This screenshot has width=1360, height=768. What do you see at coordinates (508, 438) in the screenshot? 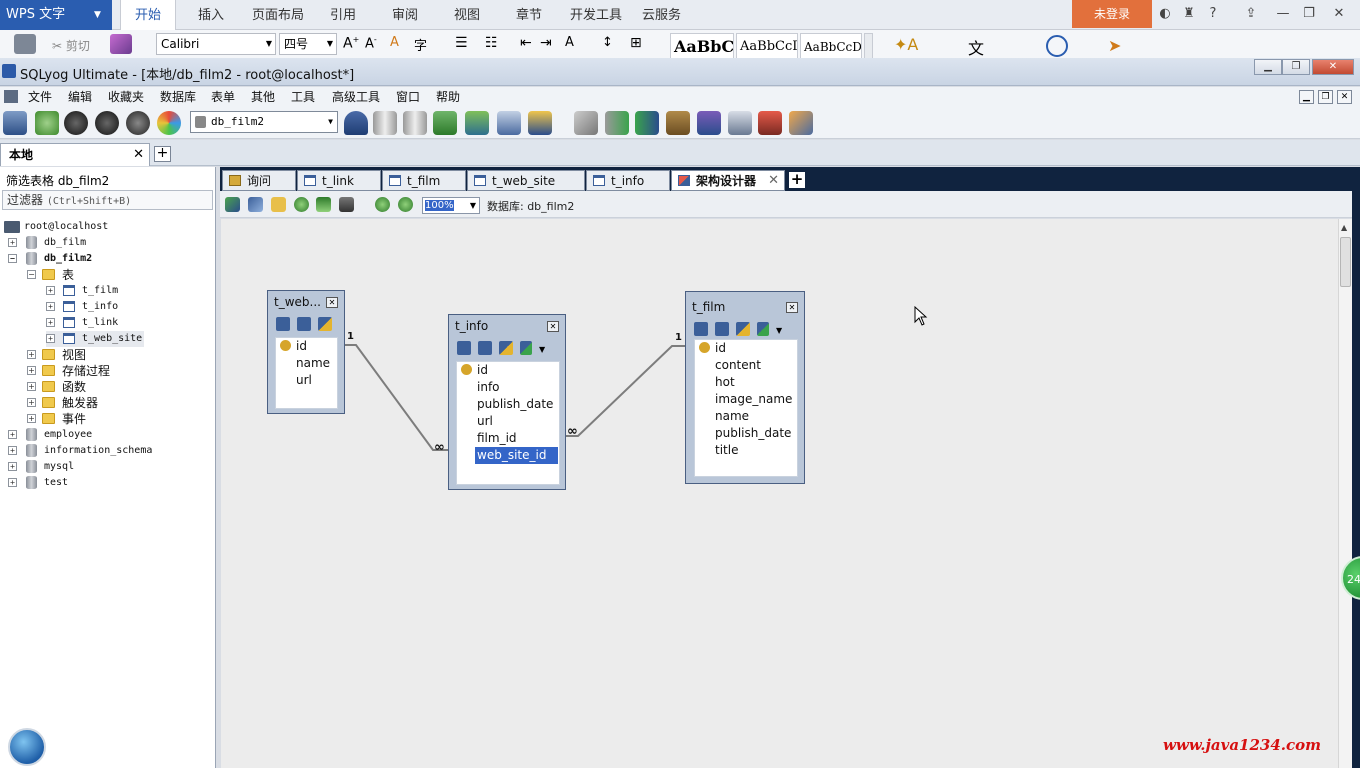
I see `field-film-id: film_id` at bounding box center [508, 438].